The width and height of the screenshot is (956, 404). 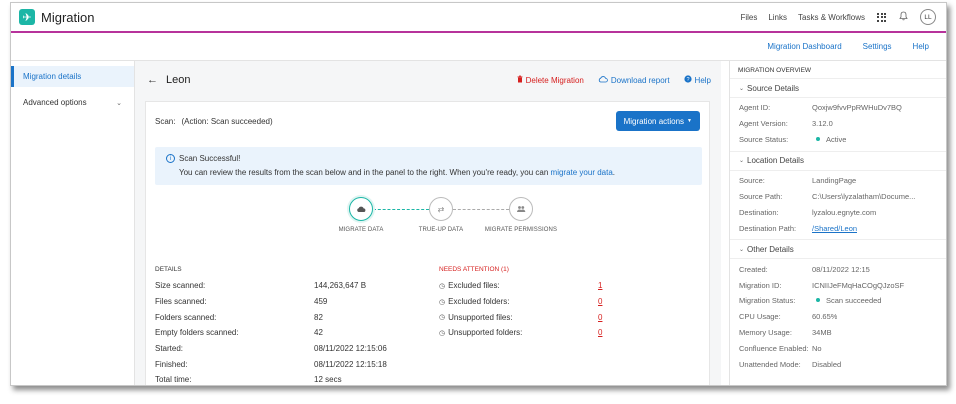 What do you see at coordinates (857, 108) in the screenshot?
I see `kv-value: Qoxjw9fvvPpRWHuDv7BQ` at bounding box center [857, 108].